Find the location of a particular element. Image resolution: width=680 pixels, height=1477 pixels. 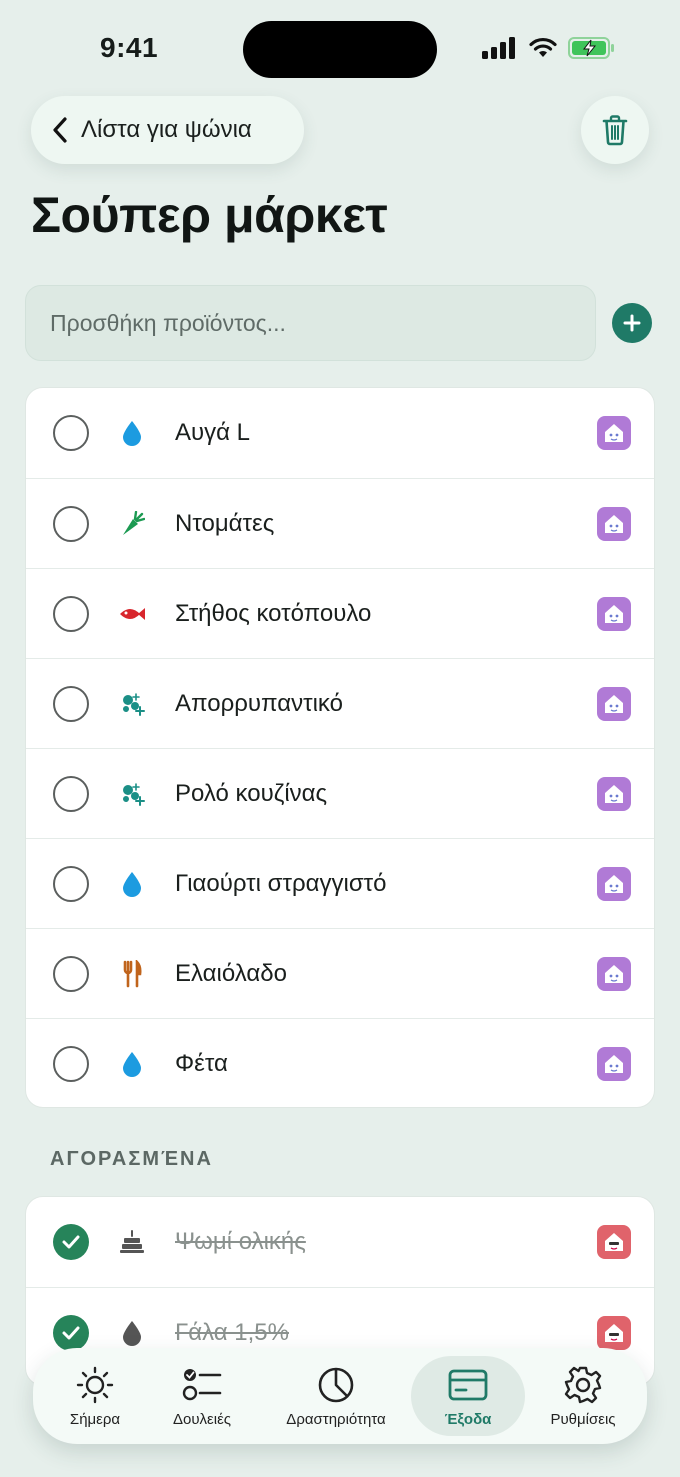

wifi-icon is located at coordinates (543, 47).